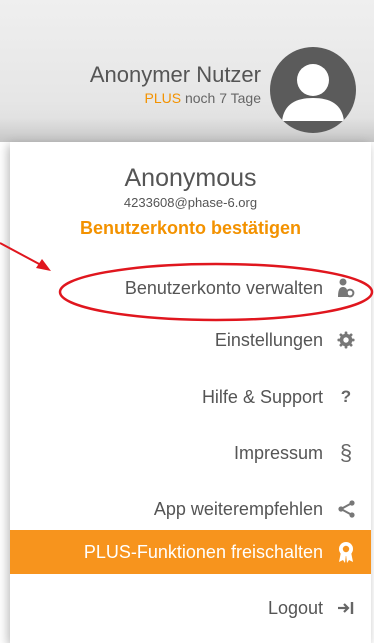 The height and width of the screenshot is (643, 374). I want to click on menu-item-unlock-plus: PLUS-Funktionen freischalten, so click(190, 552).